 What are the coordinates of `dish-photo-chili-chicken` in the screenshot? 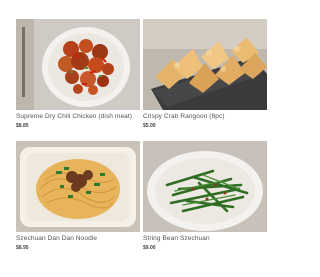 It's located at (78, 64).